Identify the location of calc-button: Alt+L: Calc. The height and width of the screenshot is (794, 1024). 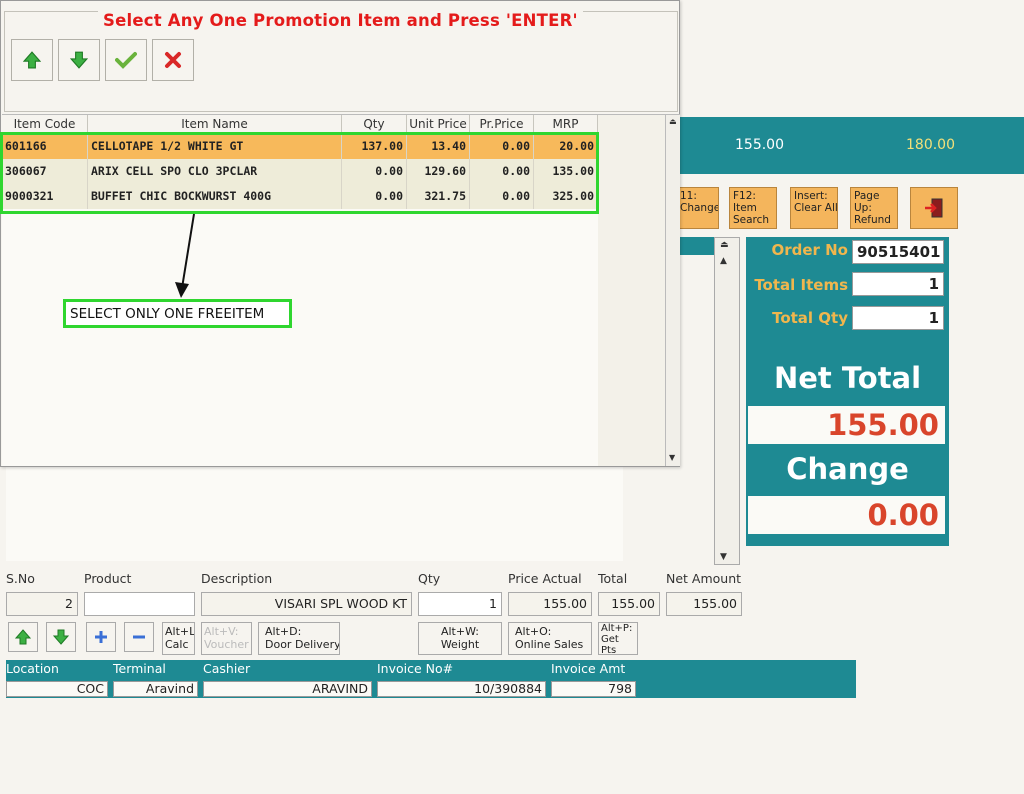
(178, 638).